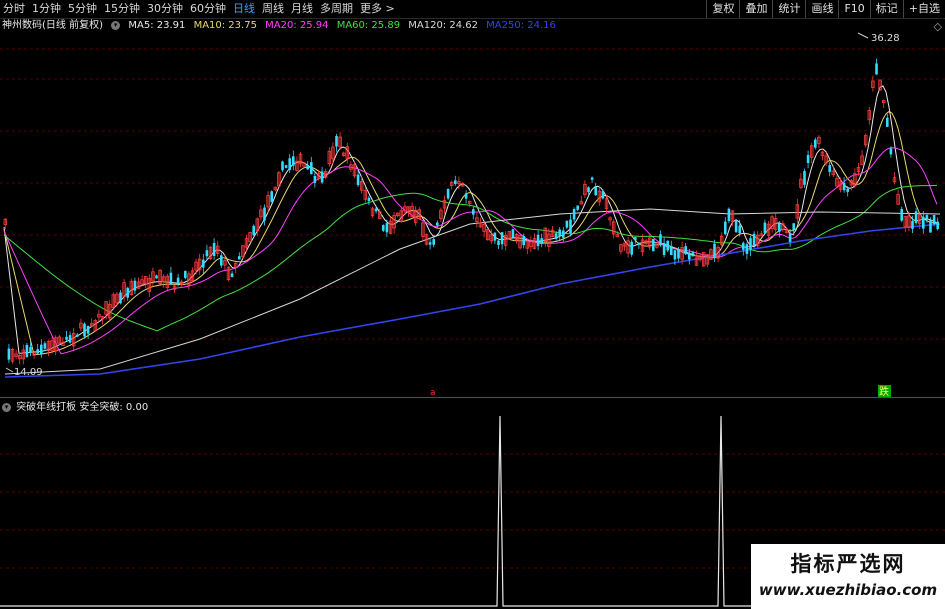 This screenshot has width=945, height=609. What do you see at coordinates (9, 370) in the screenshot?
I see `low-pointer` at bounding box center [9, 370].